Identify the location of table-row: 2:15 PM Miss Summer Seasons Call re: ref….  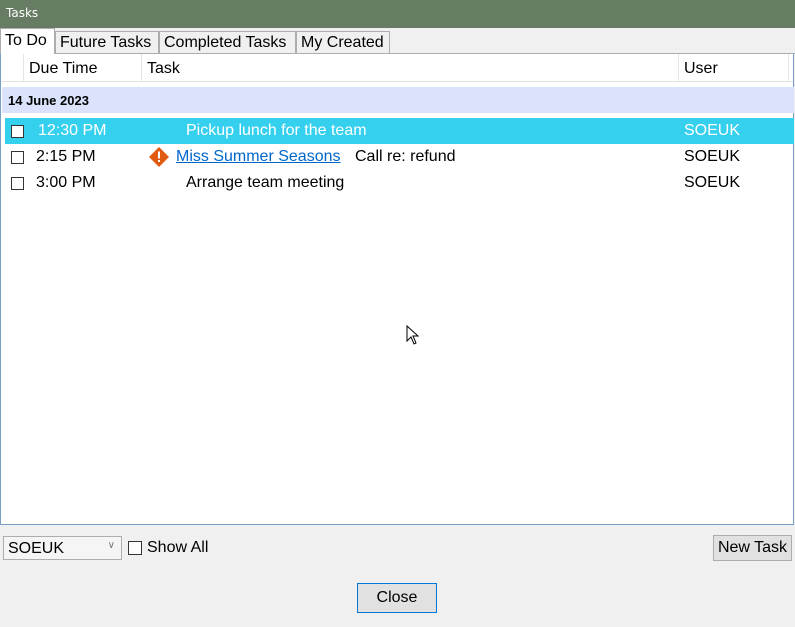
(399, 157).